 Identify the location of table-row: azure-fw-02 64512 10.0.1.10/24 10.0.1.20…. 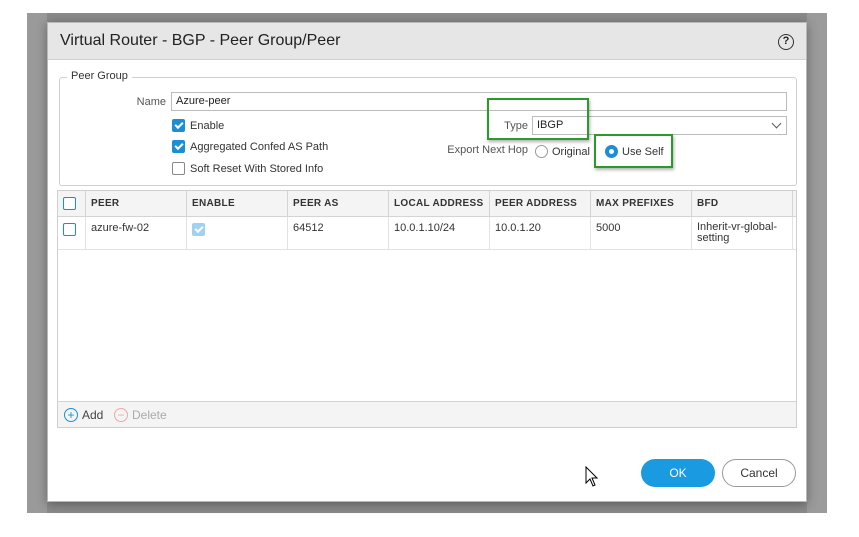
(427, 233).